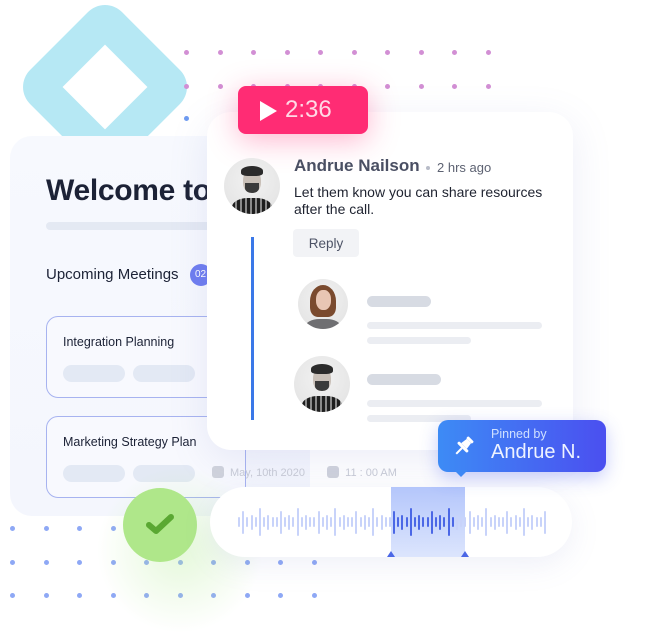  What do you see at coordinates (428, 168) in the screenshot?
I see `separator-dot` at bounding box center [428, 168].